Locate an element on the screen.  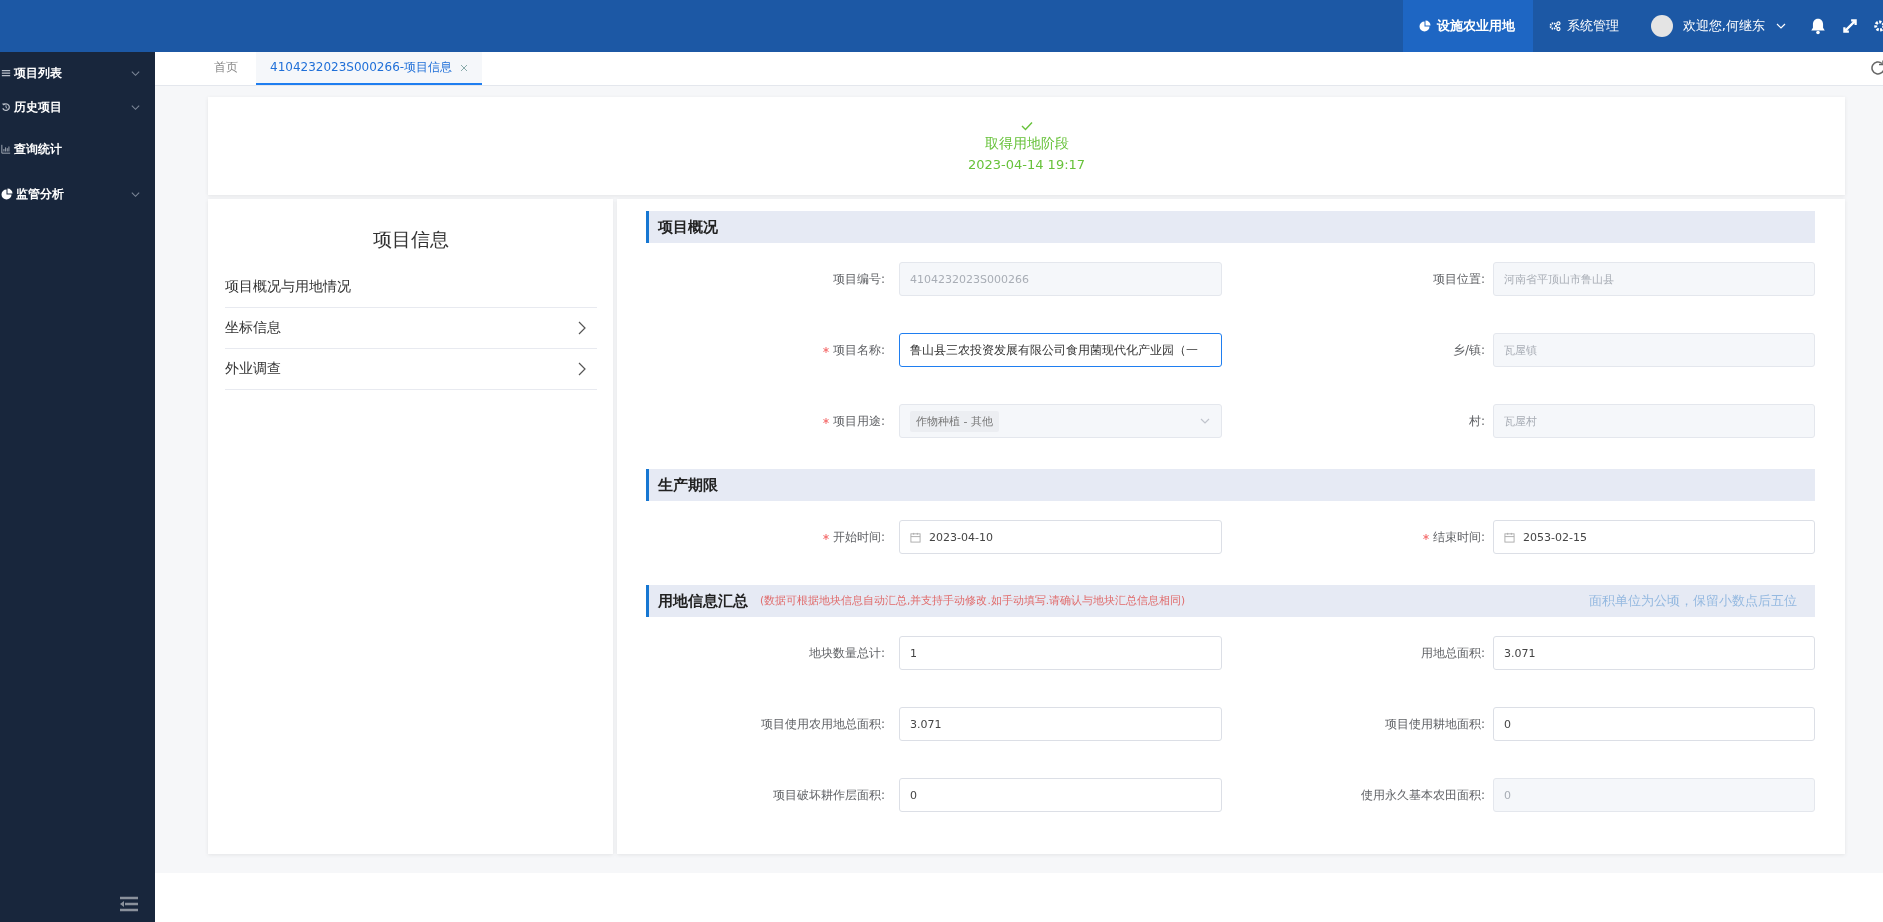
menu-icon is located at coordinates (6, 73).